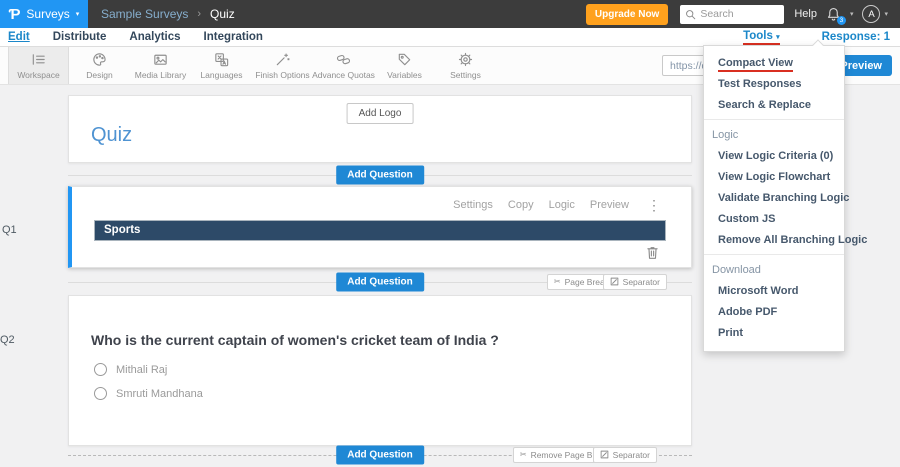 This screenshot has width=900, height=467. Describe the element at coordinates (380, 129) in the screenshot. I see `survey-header-card: Add Logo Quiz` at that location.